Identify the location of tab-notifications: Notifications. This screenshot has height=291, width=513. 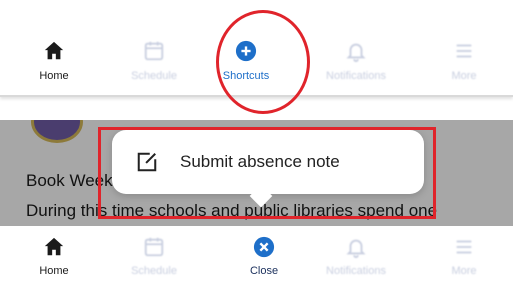
(356, 61).